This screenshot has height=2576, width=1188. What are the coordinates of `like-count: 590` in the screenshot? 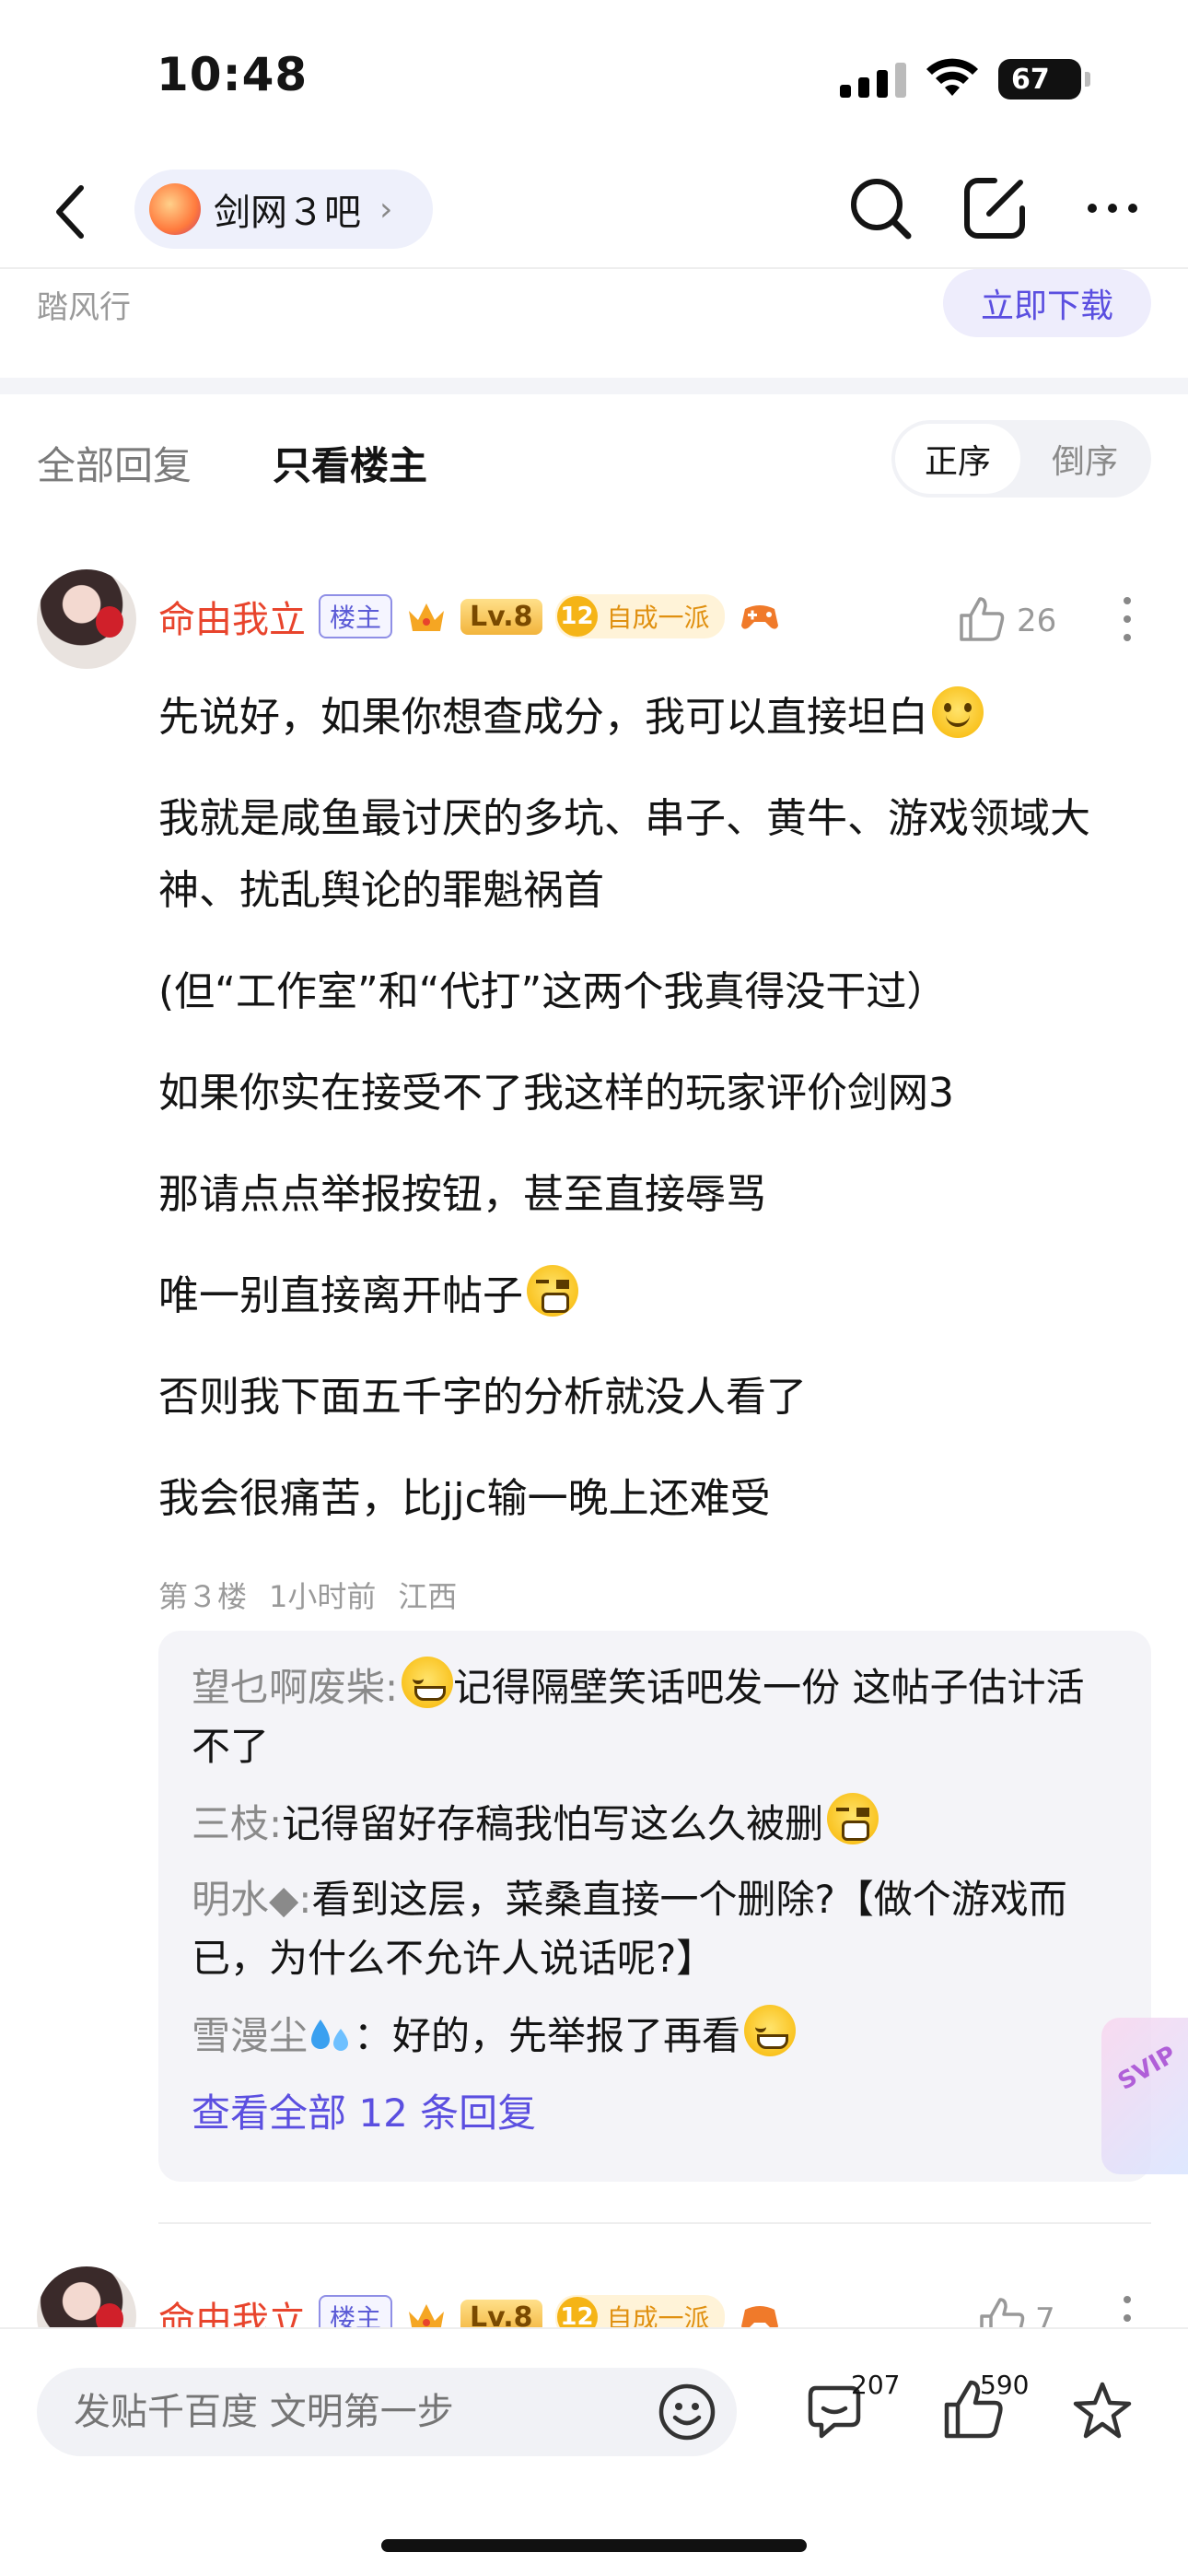 It's located at (1005, 2385).